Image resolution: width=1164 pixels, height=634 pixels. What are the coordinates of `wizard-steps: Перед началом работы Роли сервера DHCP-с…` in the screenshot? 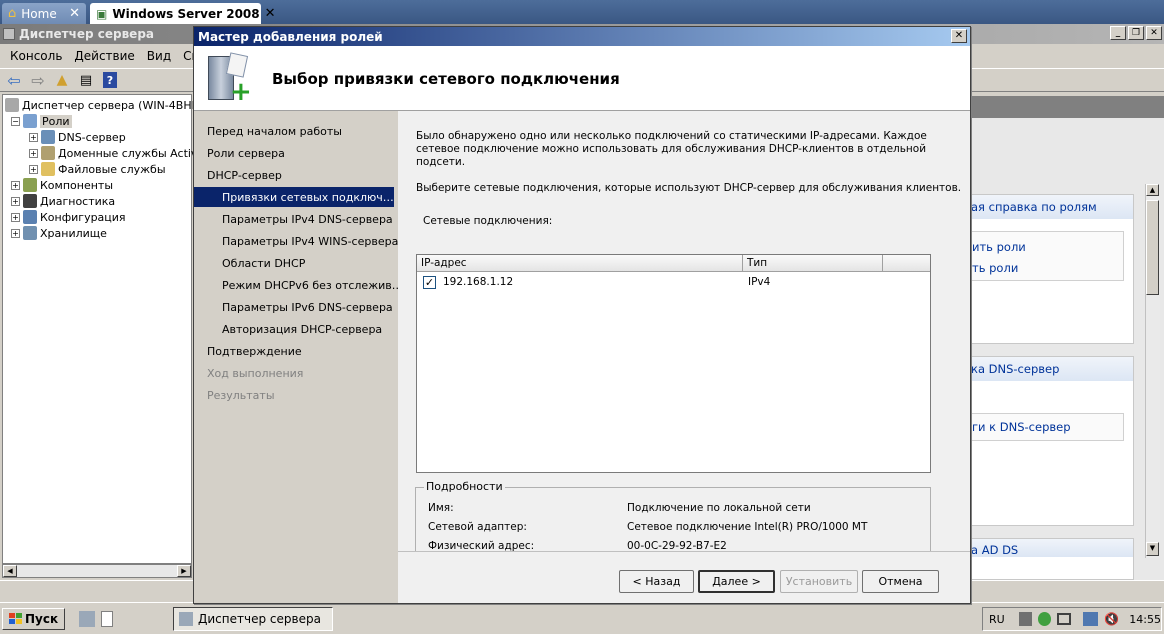 It's located at (298, 357).